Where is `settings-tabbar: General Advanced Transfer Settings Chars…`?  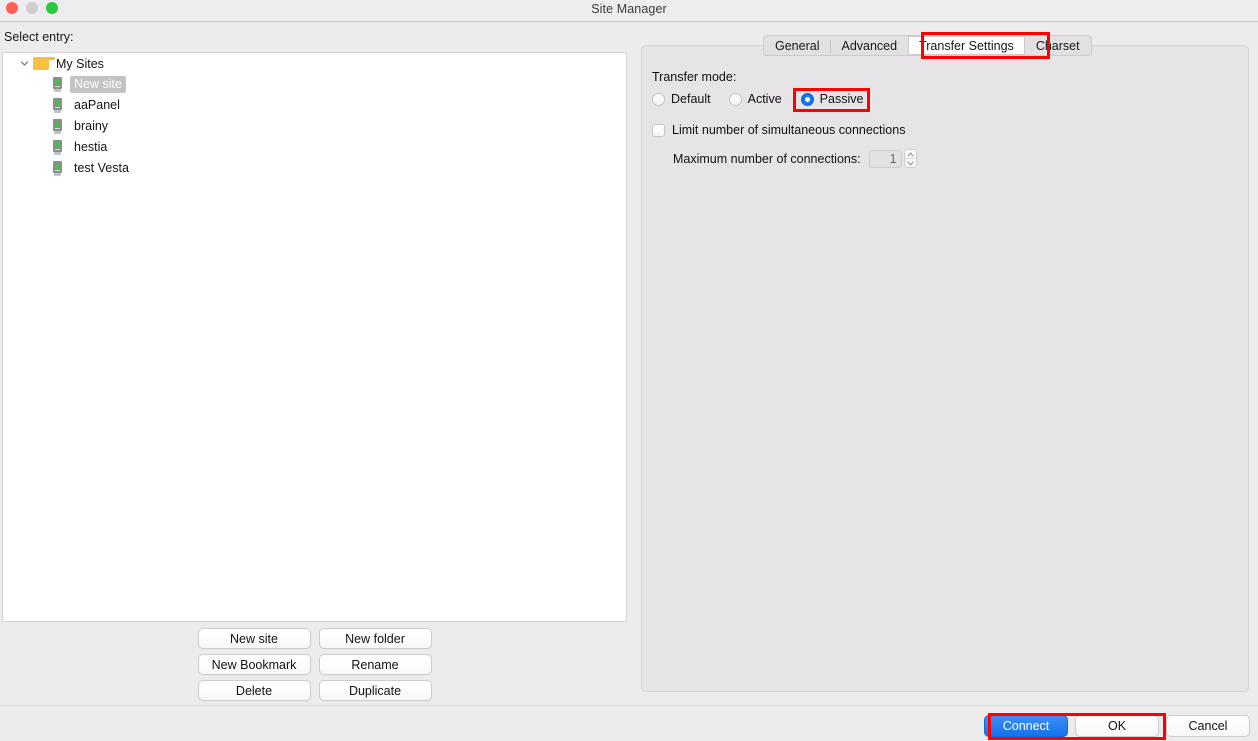
settings-tabbar: General Advanced Transfer Settings Chars… is located at coordinates (927, 45).